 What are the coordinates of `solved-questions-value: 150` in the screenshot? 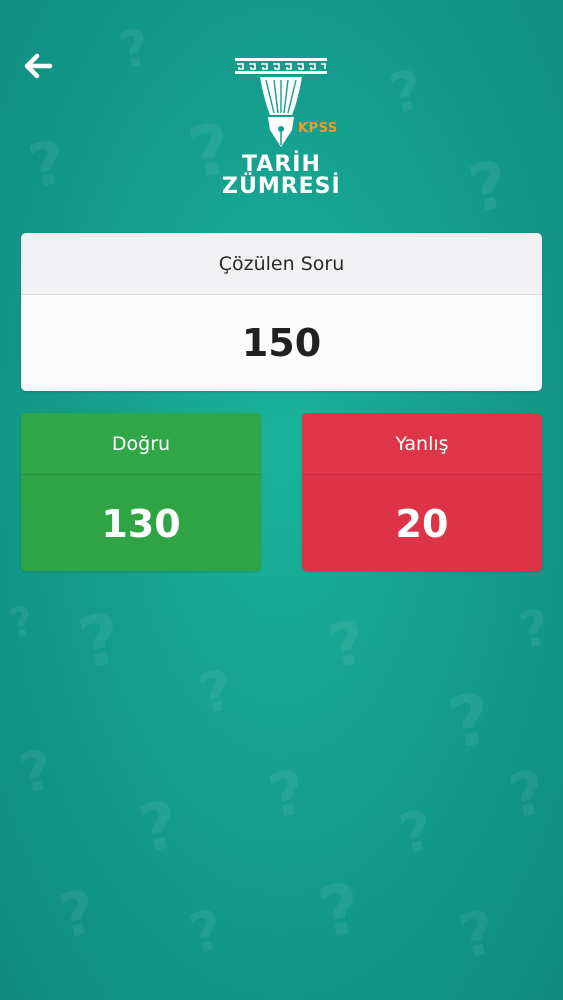 It's located at (281, 343).